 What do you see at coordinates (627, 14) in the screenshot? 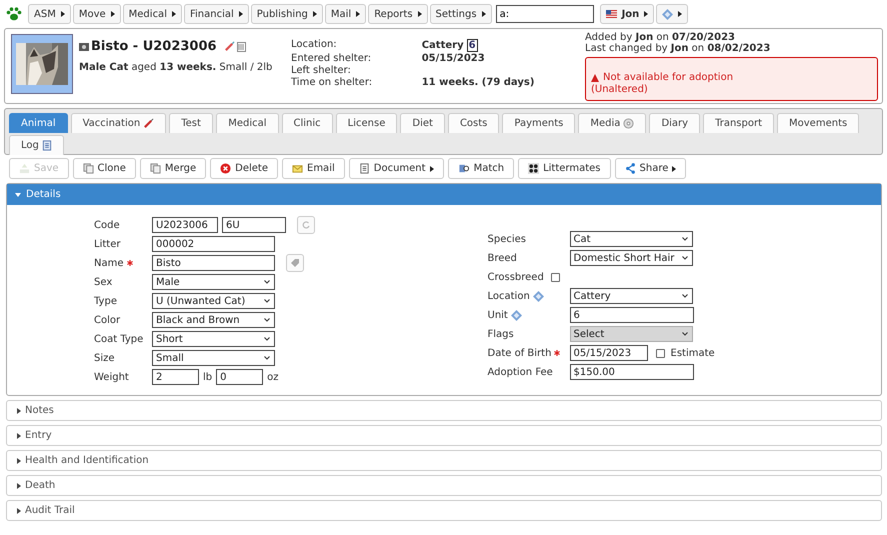
I see `user-menu: Jon` at bounding box center [627, 14].